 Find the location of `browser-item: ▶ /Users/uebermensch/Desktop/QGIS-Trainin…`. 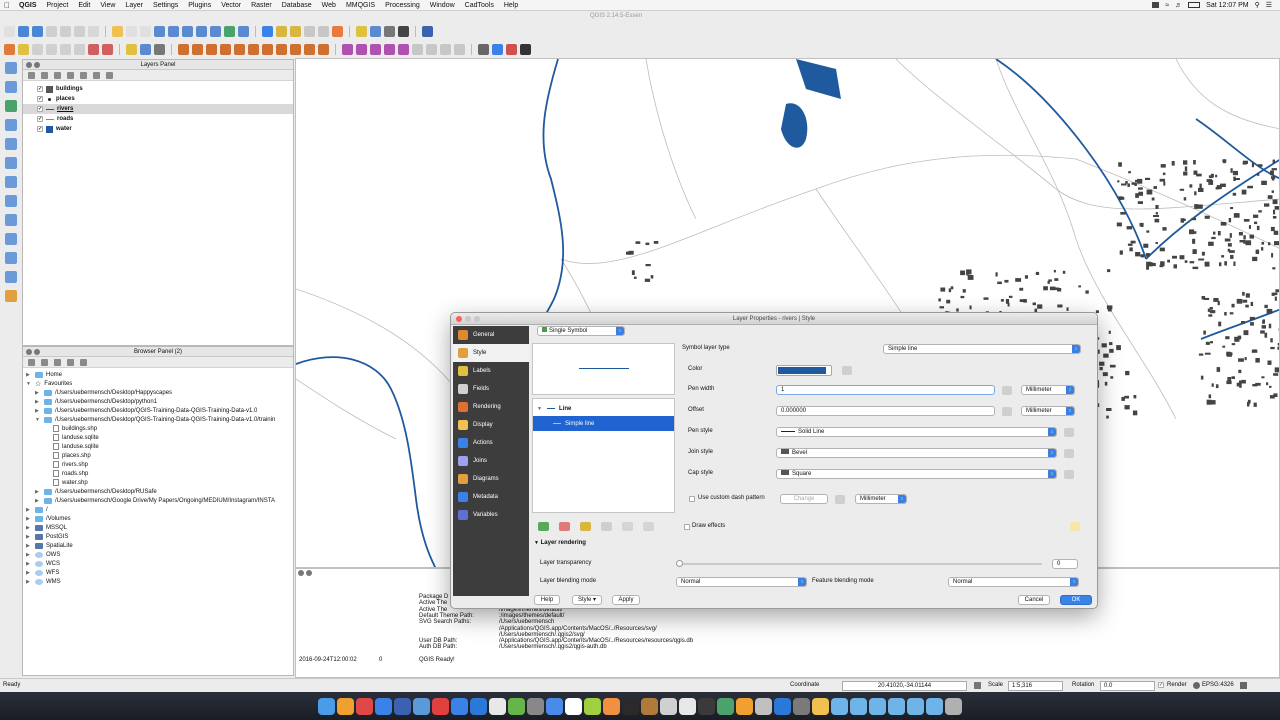

browser-item: ▶ /Users/uebermensch/Desktop/QGIS-Trainin… is located at coordinates (159, 410).